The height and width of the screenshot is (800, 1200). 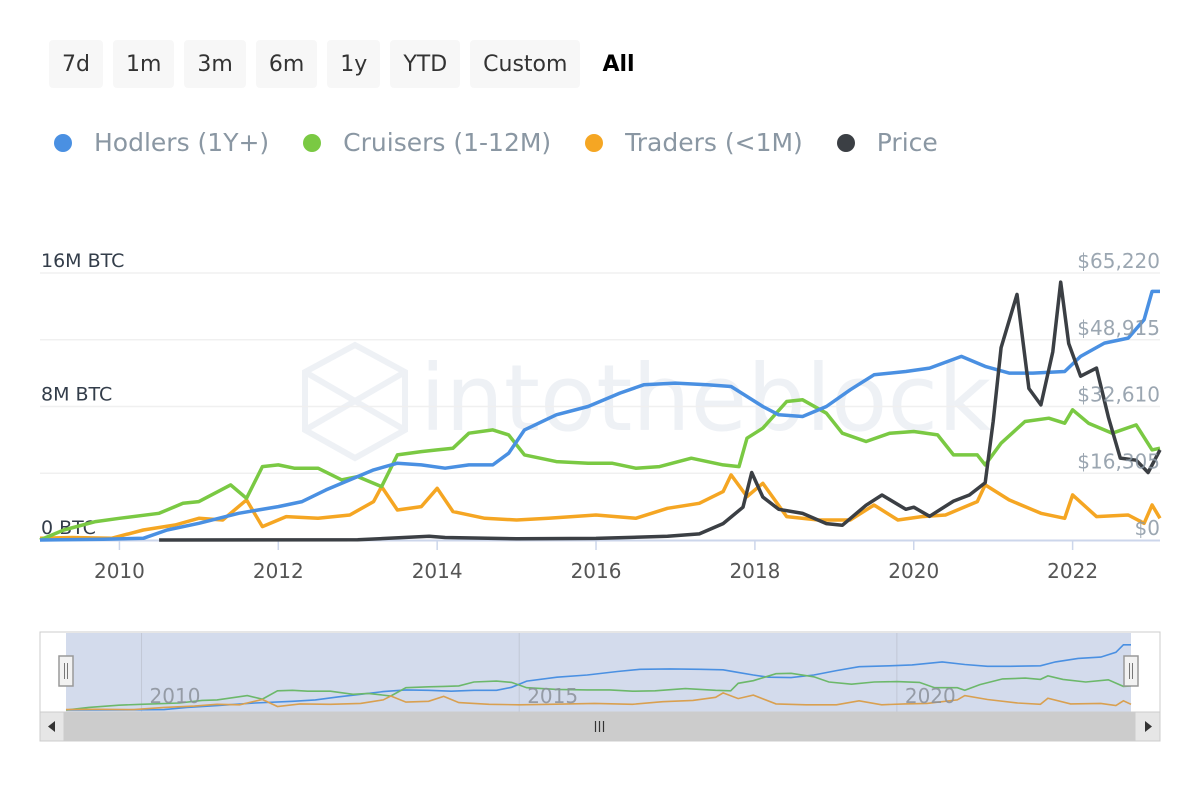 I want to click on y-right-tick-label: $32,610, so click(x=1118, y=395).